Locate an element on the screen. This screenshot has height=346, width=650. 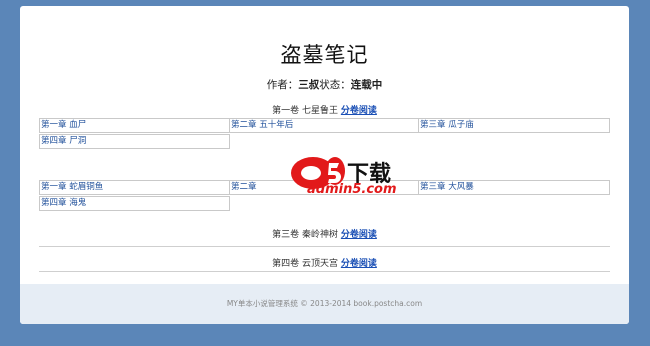
volume-3-title: 第三卷 秦岭神树 is located at coordinates (305, 235).